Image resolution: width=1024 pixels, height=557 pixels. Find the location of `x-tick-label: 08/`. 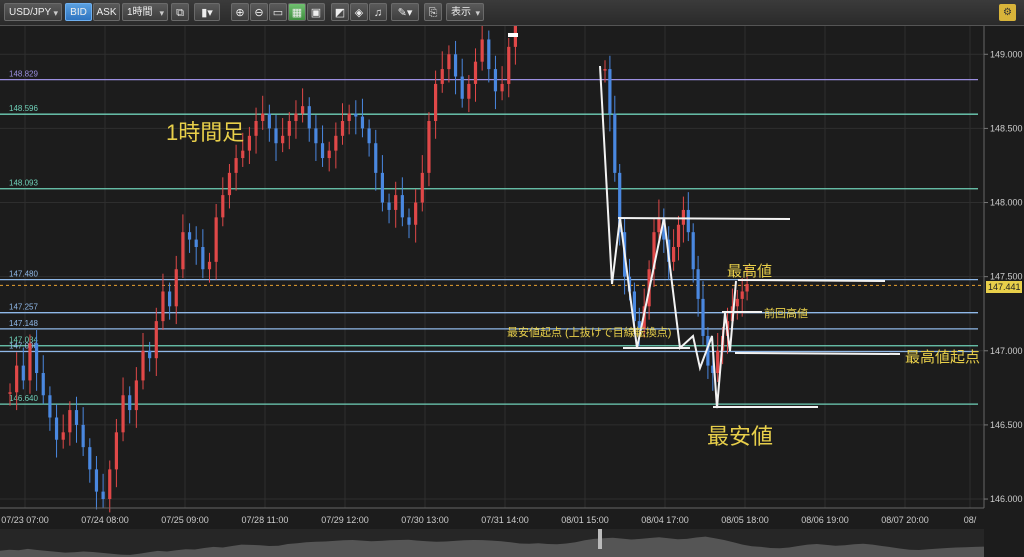

x-tick-label: 08/ is located at coordinates (970, 520).